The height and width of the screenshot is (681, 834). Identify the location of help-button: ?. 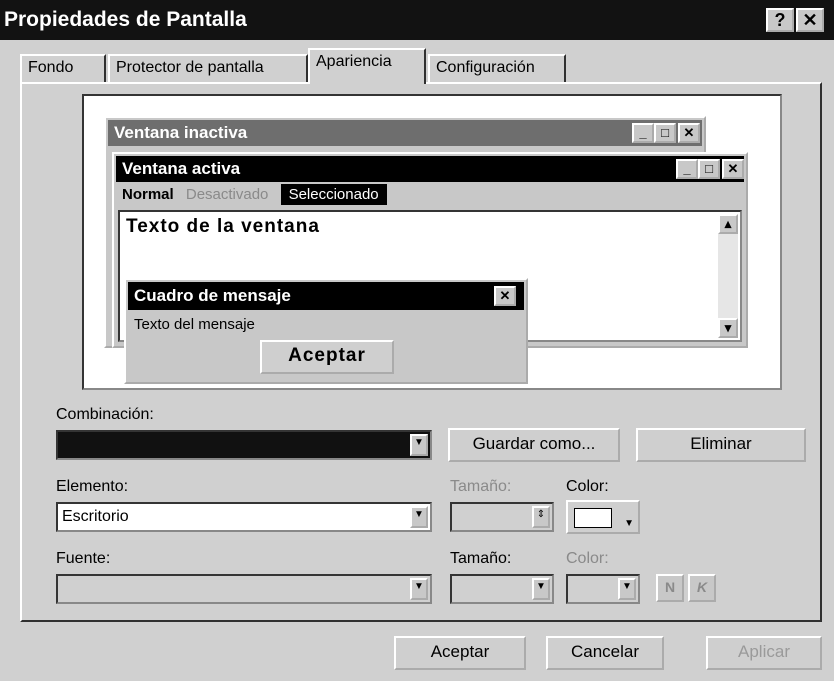
(780, 20).